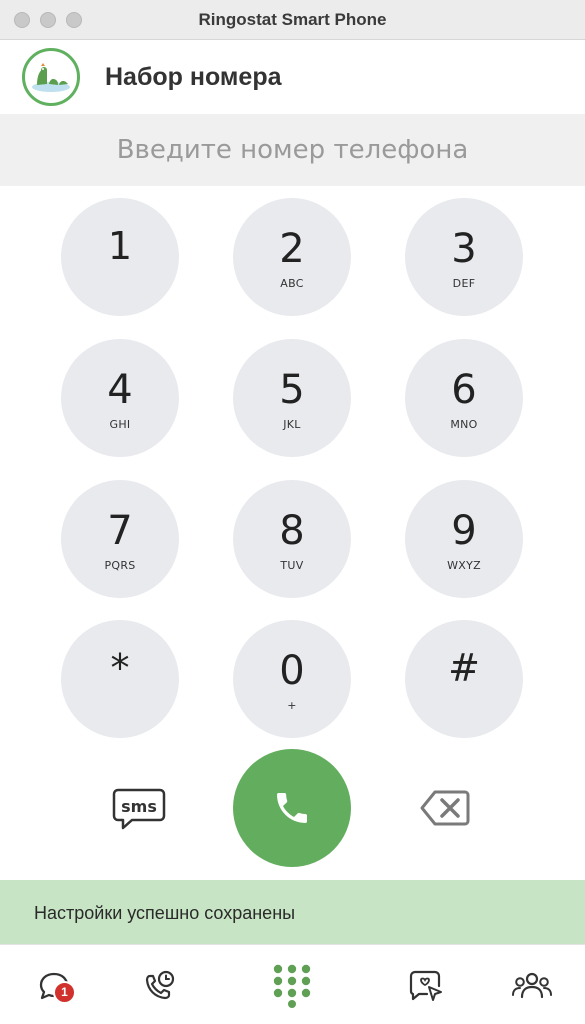  What do you see at coordinates (464, 668) in the screenshot?
I see `key-digit: #` at bounding box center [464, 668].